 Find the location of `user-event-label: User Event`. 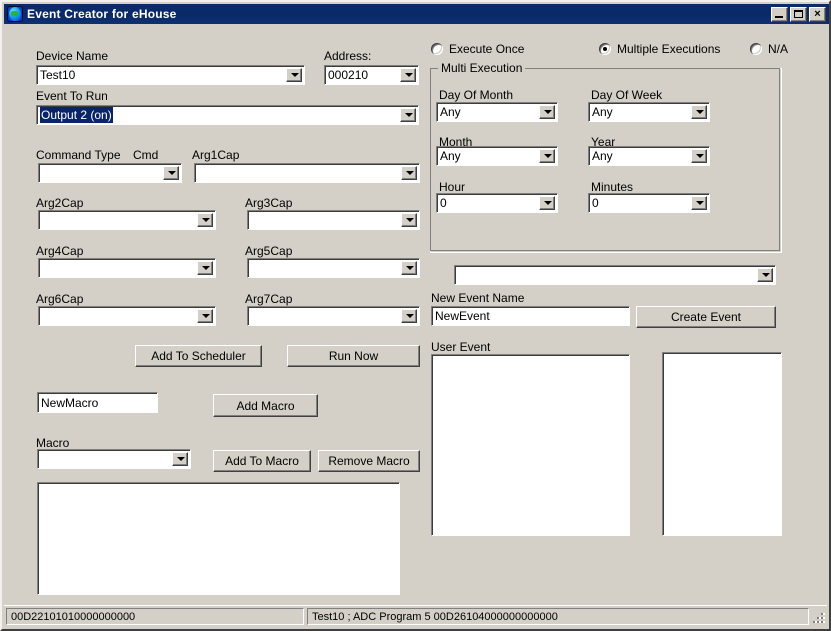

user-event-label: User Event is located at coordinates (461, 347).